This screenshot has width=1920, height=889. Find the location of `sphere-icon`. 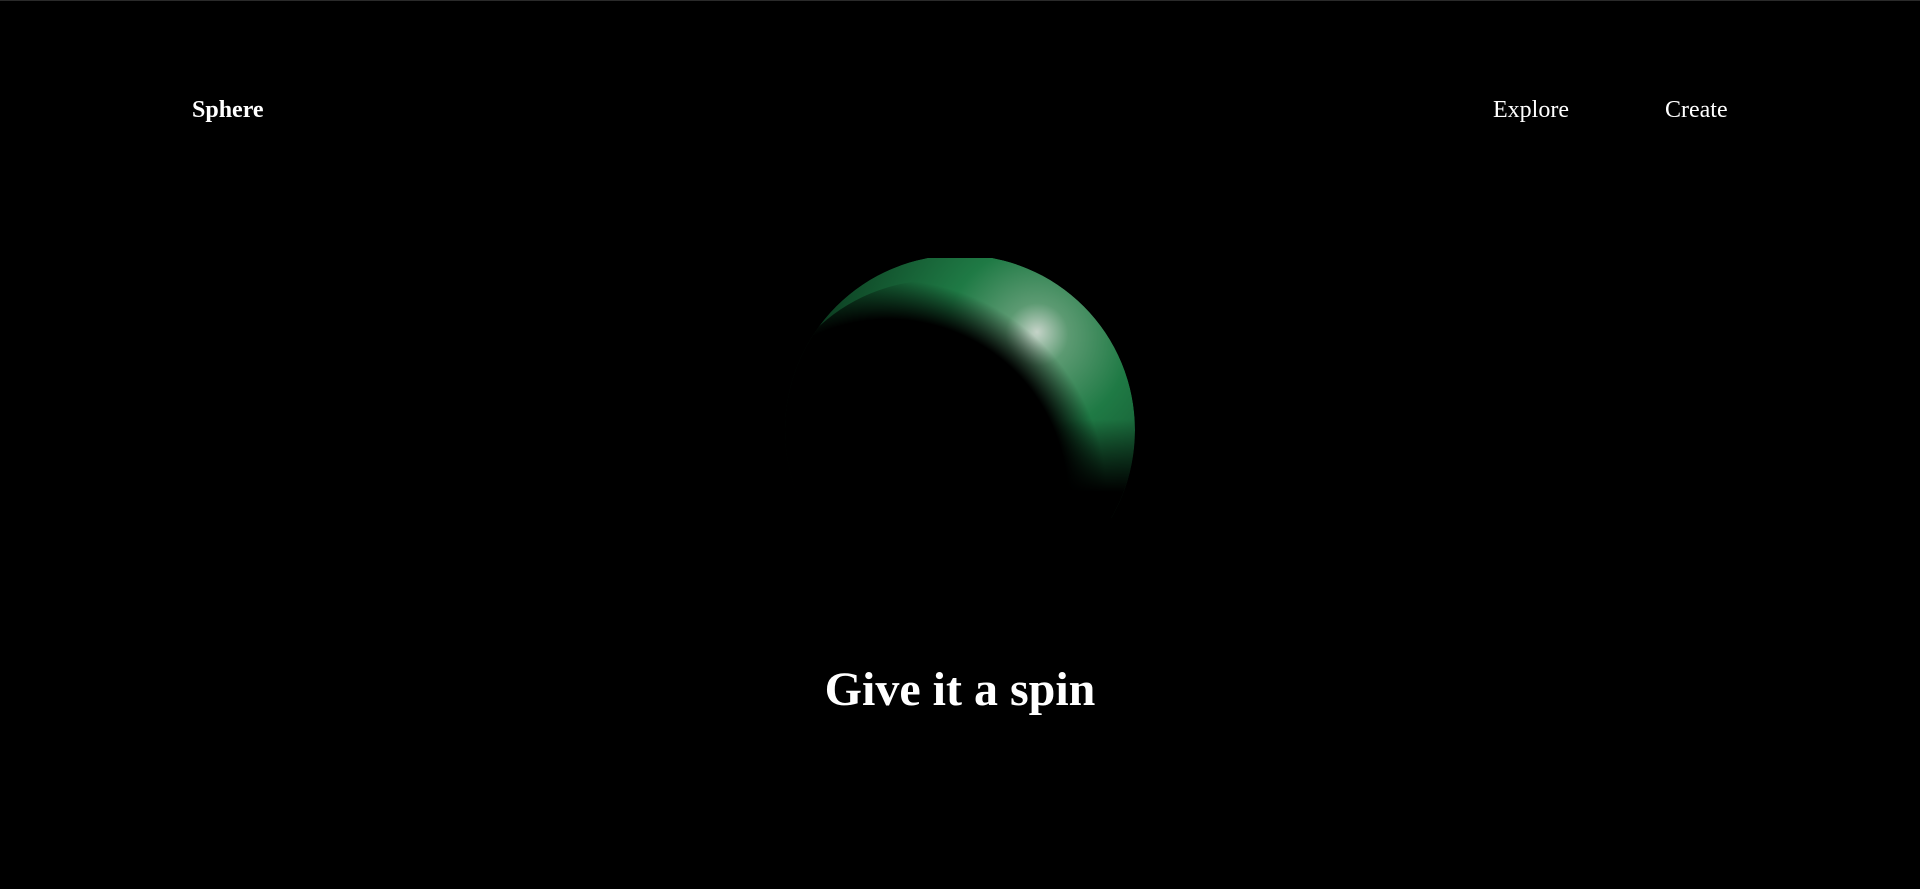

sphere-icon is located at coordinates (960, 388).